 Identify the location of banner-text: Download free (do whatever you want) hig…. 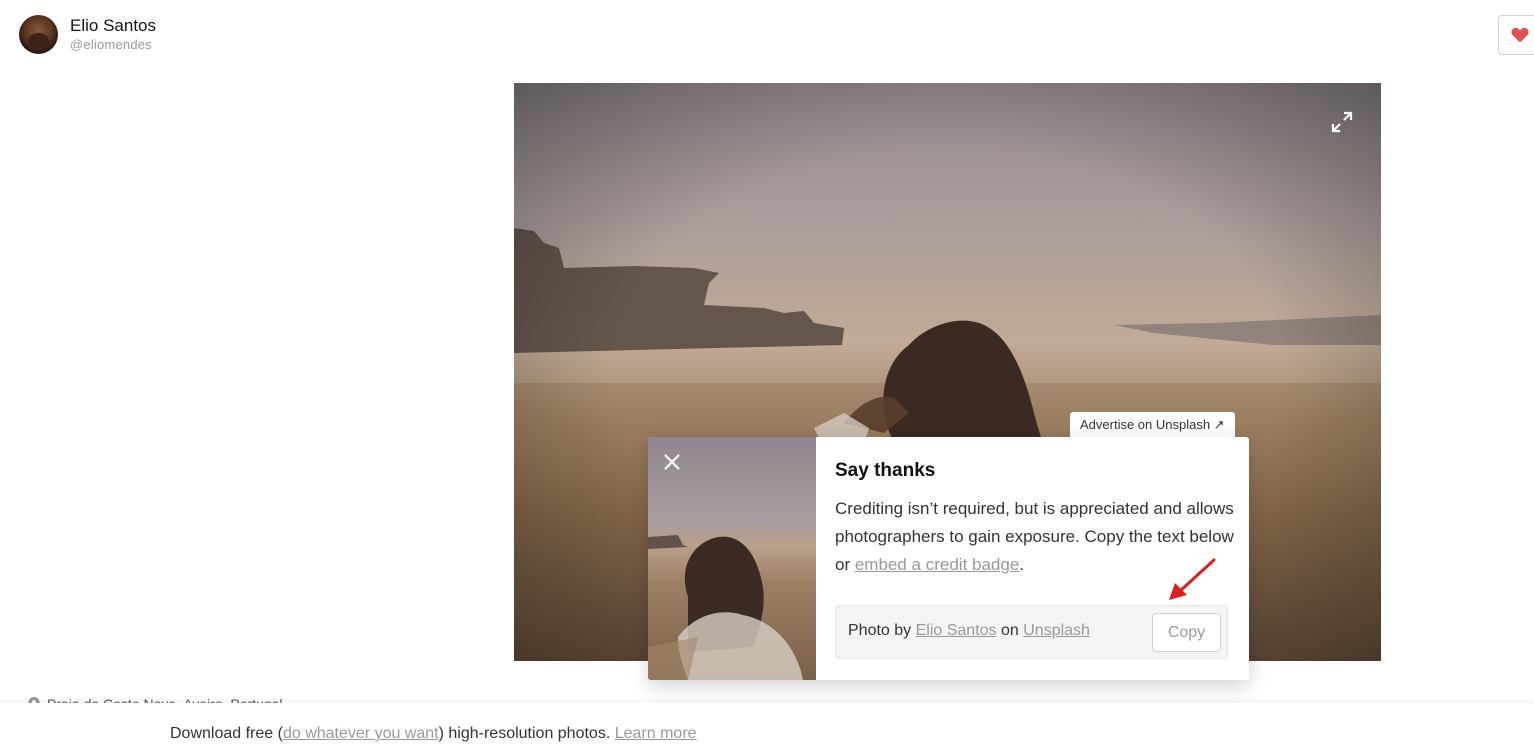
(433, 734).